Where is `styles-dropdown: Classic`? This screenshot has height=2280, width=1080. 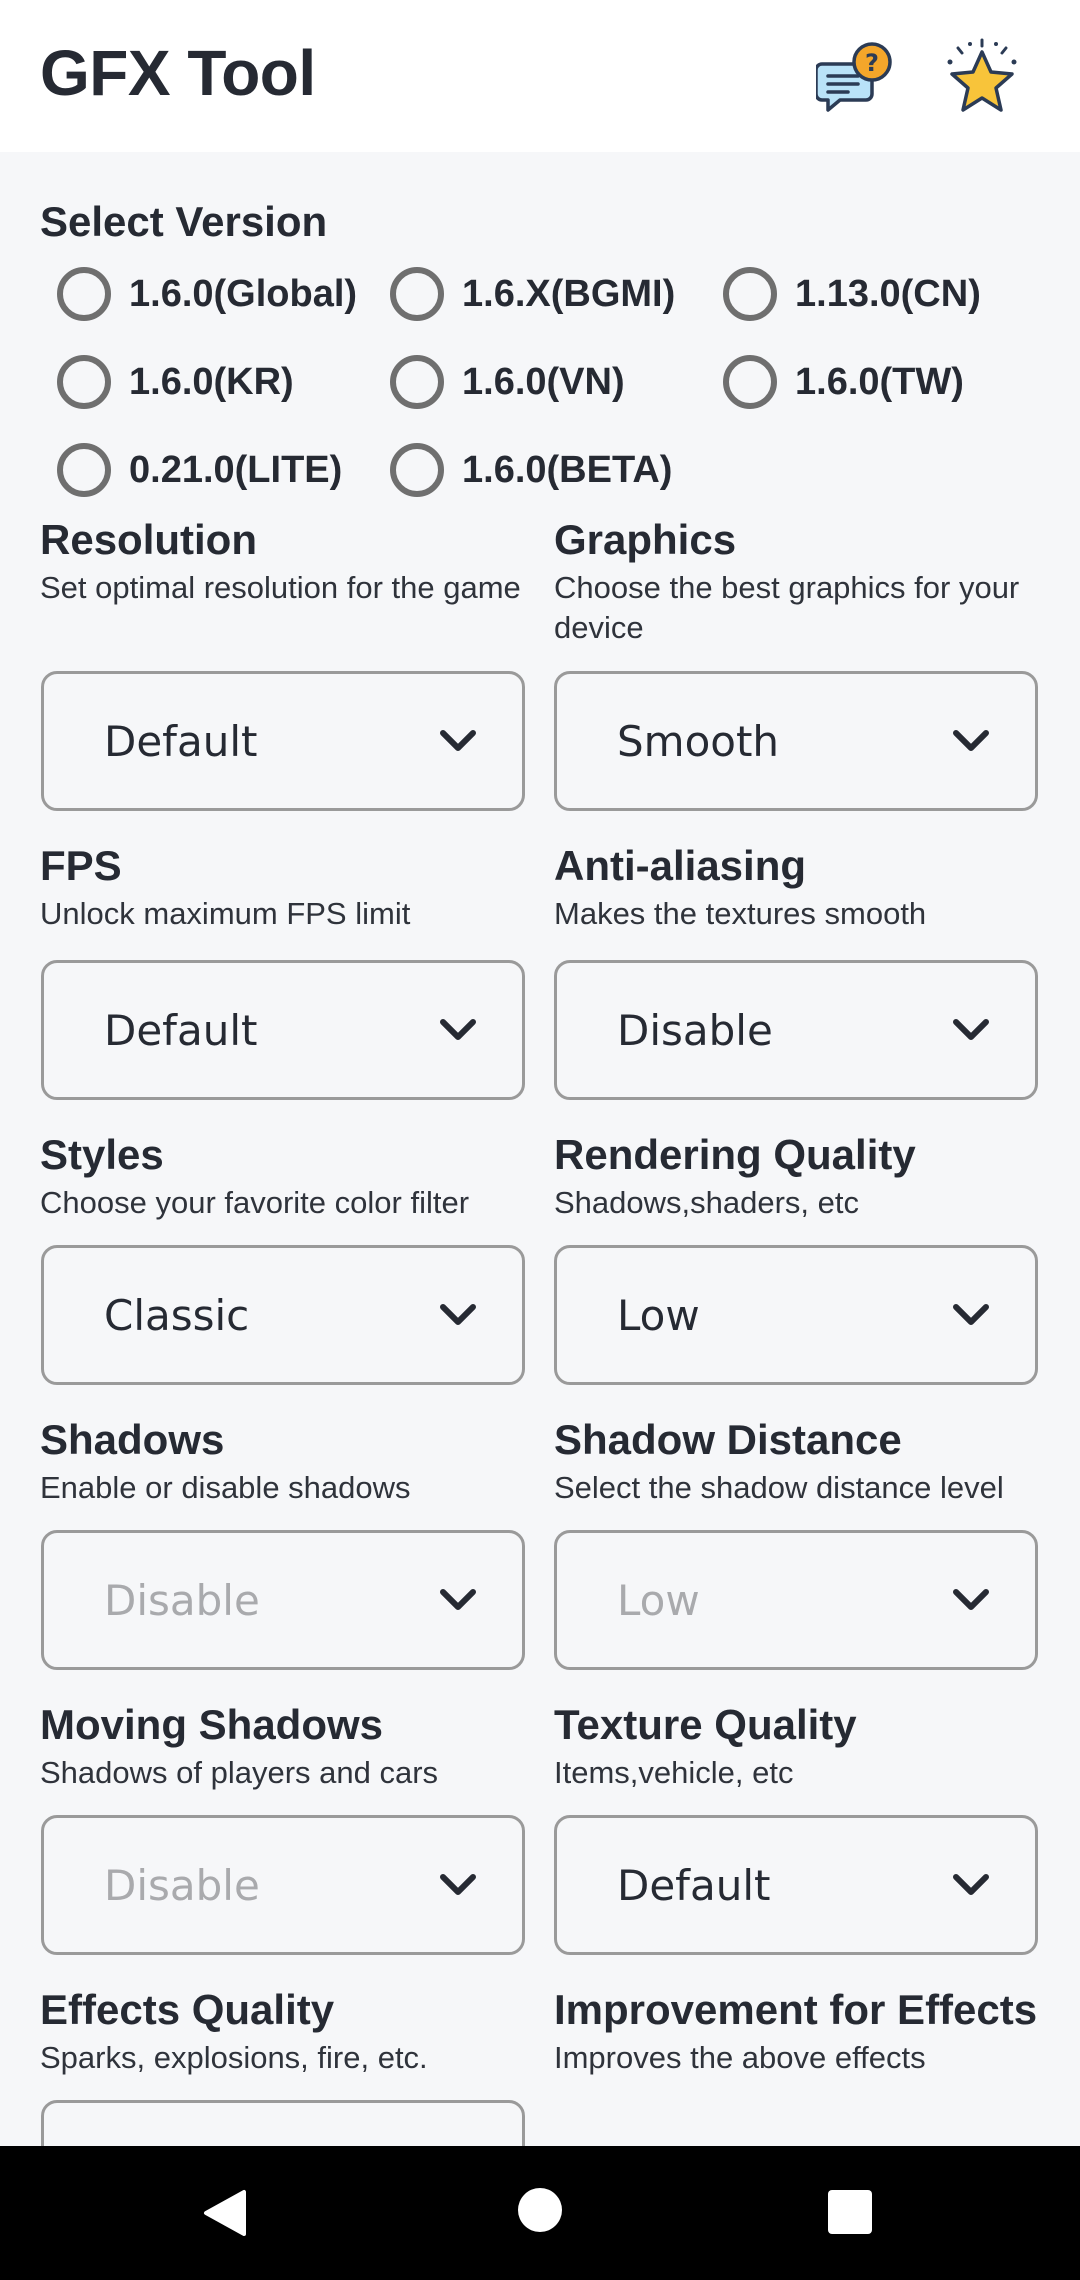
styles-dropdown: Classic is located at coordinates (283, 1315).